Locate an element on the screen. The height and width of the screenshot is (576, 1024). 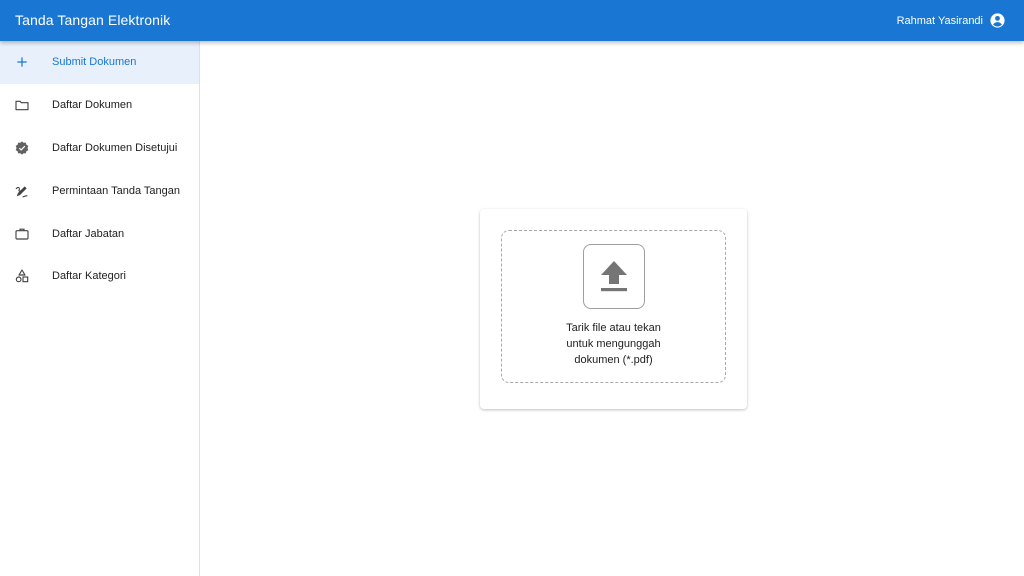
sidebar-item-daftar-kategori: Daftar Kategori is located at coordinates (99, 276).